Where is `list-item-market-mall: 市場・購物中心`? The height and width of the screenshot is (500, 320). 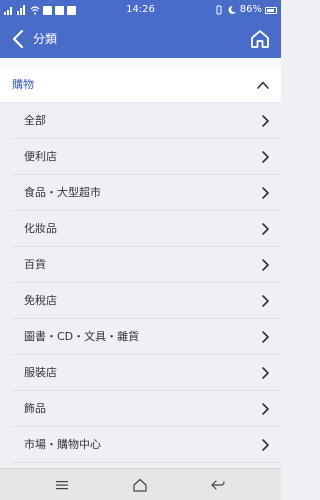
list-item-market-mall: 市場・購物中心 is located at coordinates (146, 445).